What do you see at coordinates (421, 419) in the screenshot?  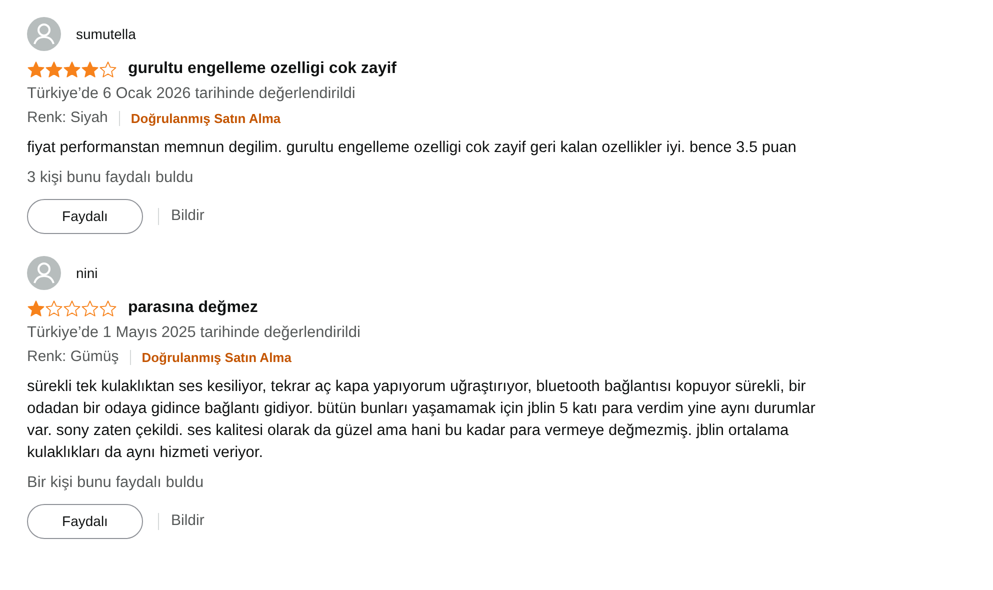 I see `review-body: sürekli tek kulaklıktan ses kesiliyor, tekrar aç kapa yapıyorum uğraştırıyor, bluetooth bağlantısı kopuyor sürekli, bir odadan bir odaya gidince bağlantı gidiyor. bütün bunları yaşamamak için jblin 5 katı para verdim yine aynı durumlar var. sony zaten çekildi. ses kalitesi olarak da güzel ama hani bu kadar para vermeye değmezmiş. jblin ortalama kulaklıkları da aynı hizmeti veriyor.` at bounding box center [421, 419].